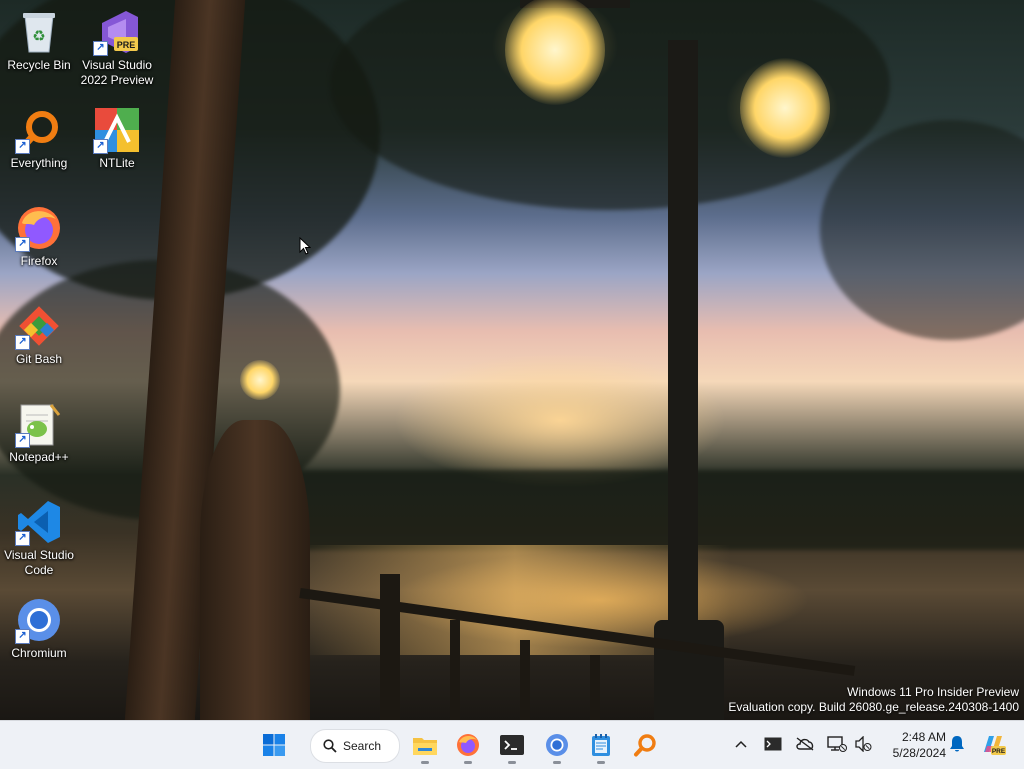 The height and width of the screenshot is (769, 1024). I want to click on windows-logo-icon, so click(274, 745).